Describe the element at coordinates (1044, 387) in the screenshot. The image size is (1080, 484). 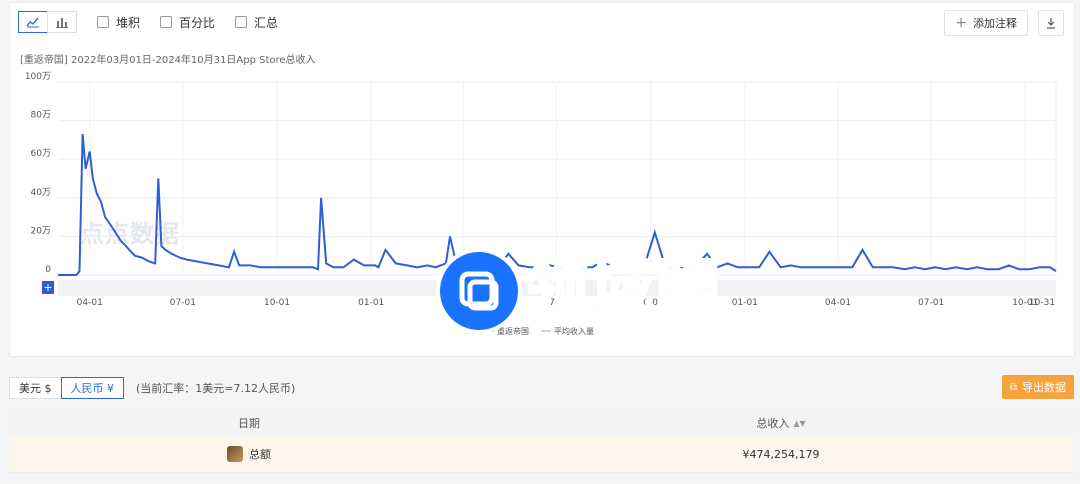
I see `export-label: 导出数据` at that location.